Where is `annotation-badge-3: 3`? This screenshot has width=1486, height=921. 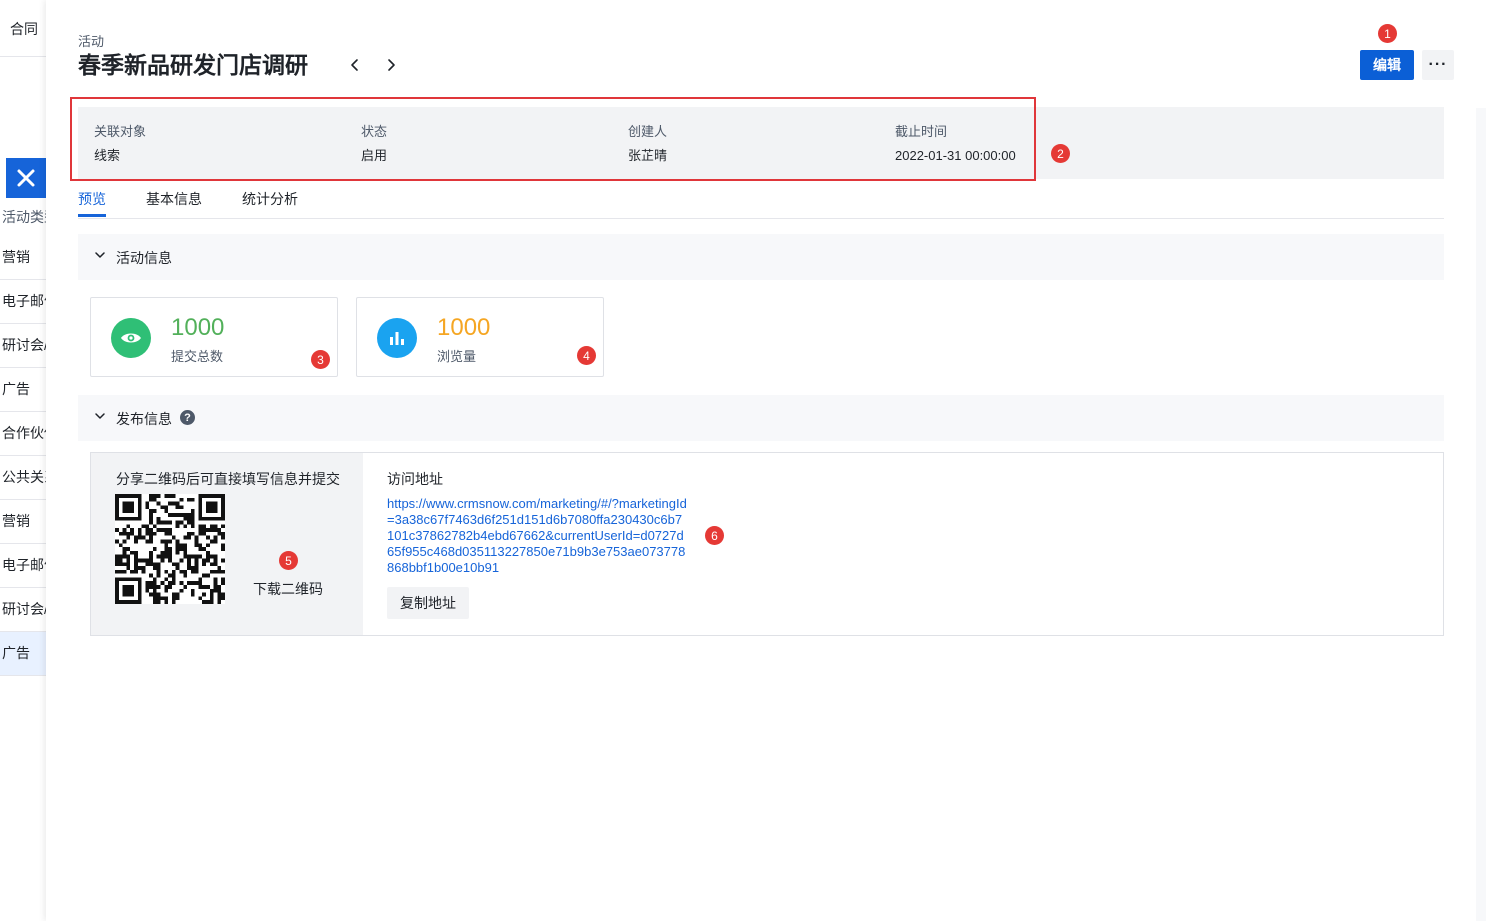
annotation-badge-3: 3 is located at coordinates (320, 359).